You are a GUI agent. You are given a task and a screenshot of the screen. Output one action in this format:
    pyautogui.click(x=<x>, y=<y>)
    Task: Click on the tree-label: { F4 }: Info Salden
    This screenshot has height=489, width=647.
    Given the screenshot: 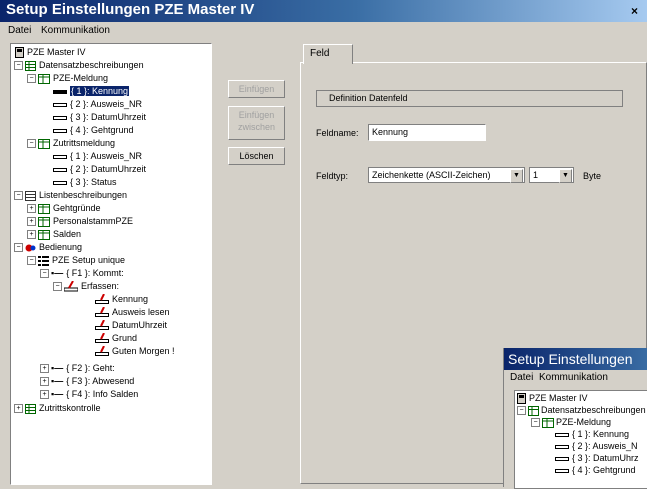 What is the action you would take?
    pyautogui.click(x=102, y=394)
    